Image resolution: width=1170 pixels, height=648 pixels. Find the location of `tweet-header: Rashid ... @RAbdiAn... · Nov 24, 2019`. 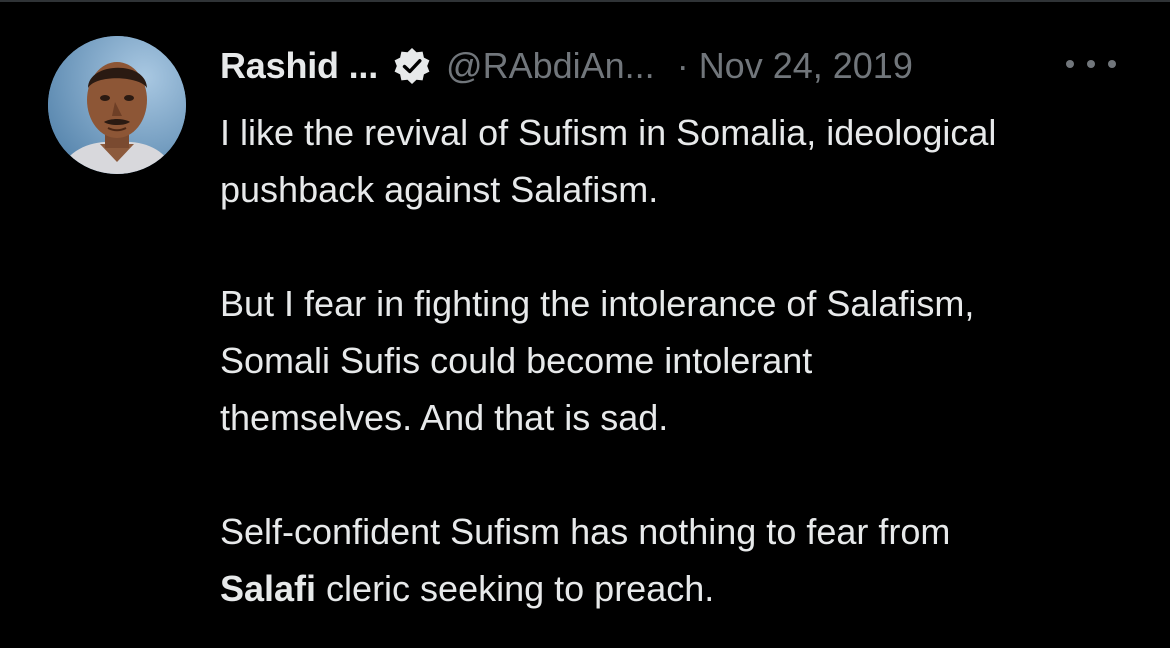

tweet-header: Rashid ... @RAbdiAn... · Nov 24, 2019 is located at coordinates (680, 66).